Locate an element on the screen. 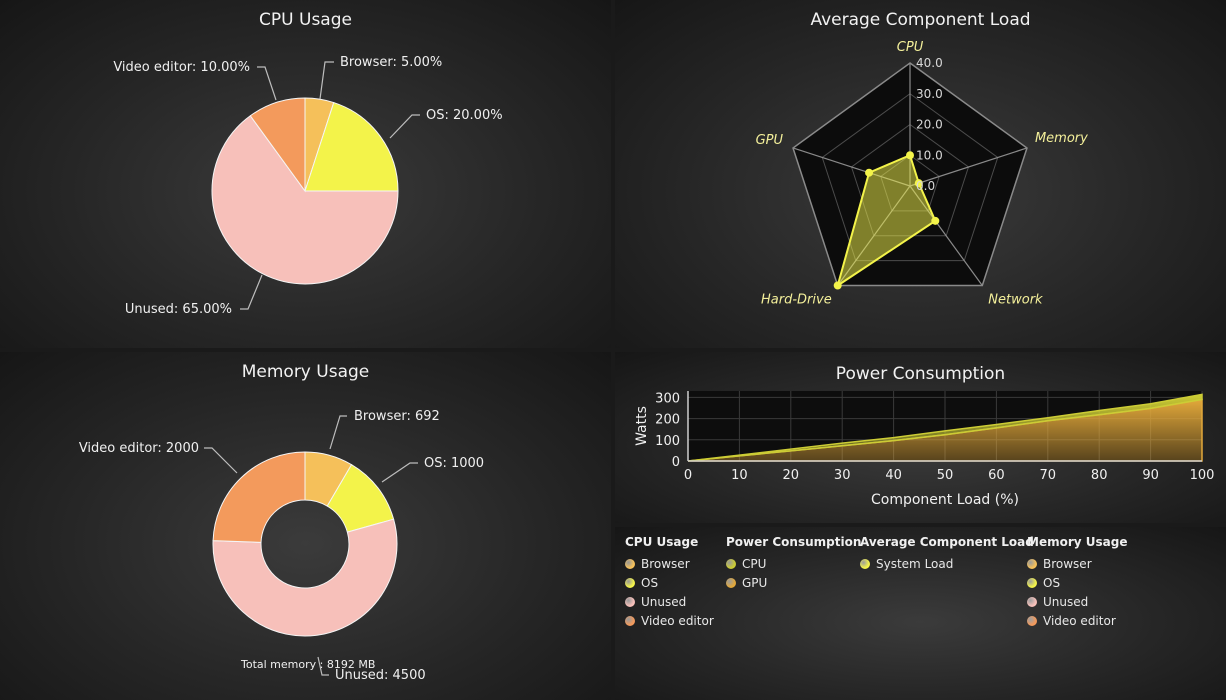 The width and height of the screenshot is (1226, 700). power-x-tick: 40 is located at coordinates (893, 475).